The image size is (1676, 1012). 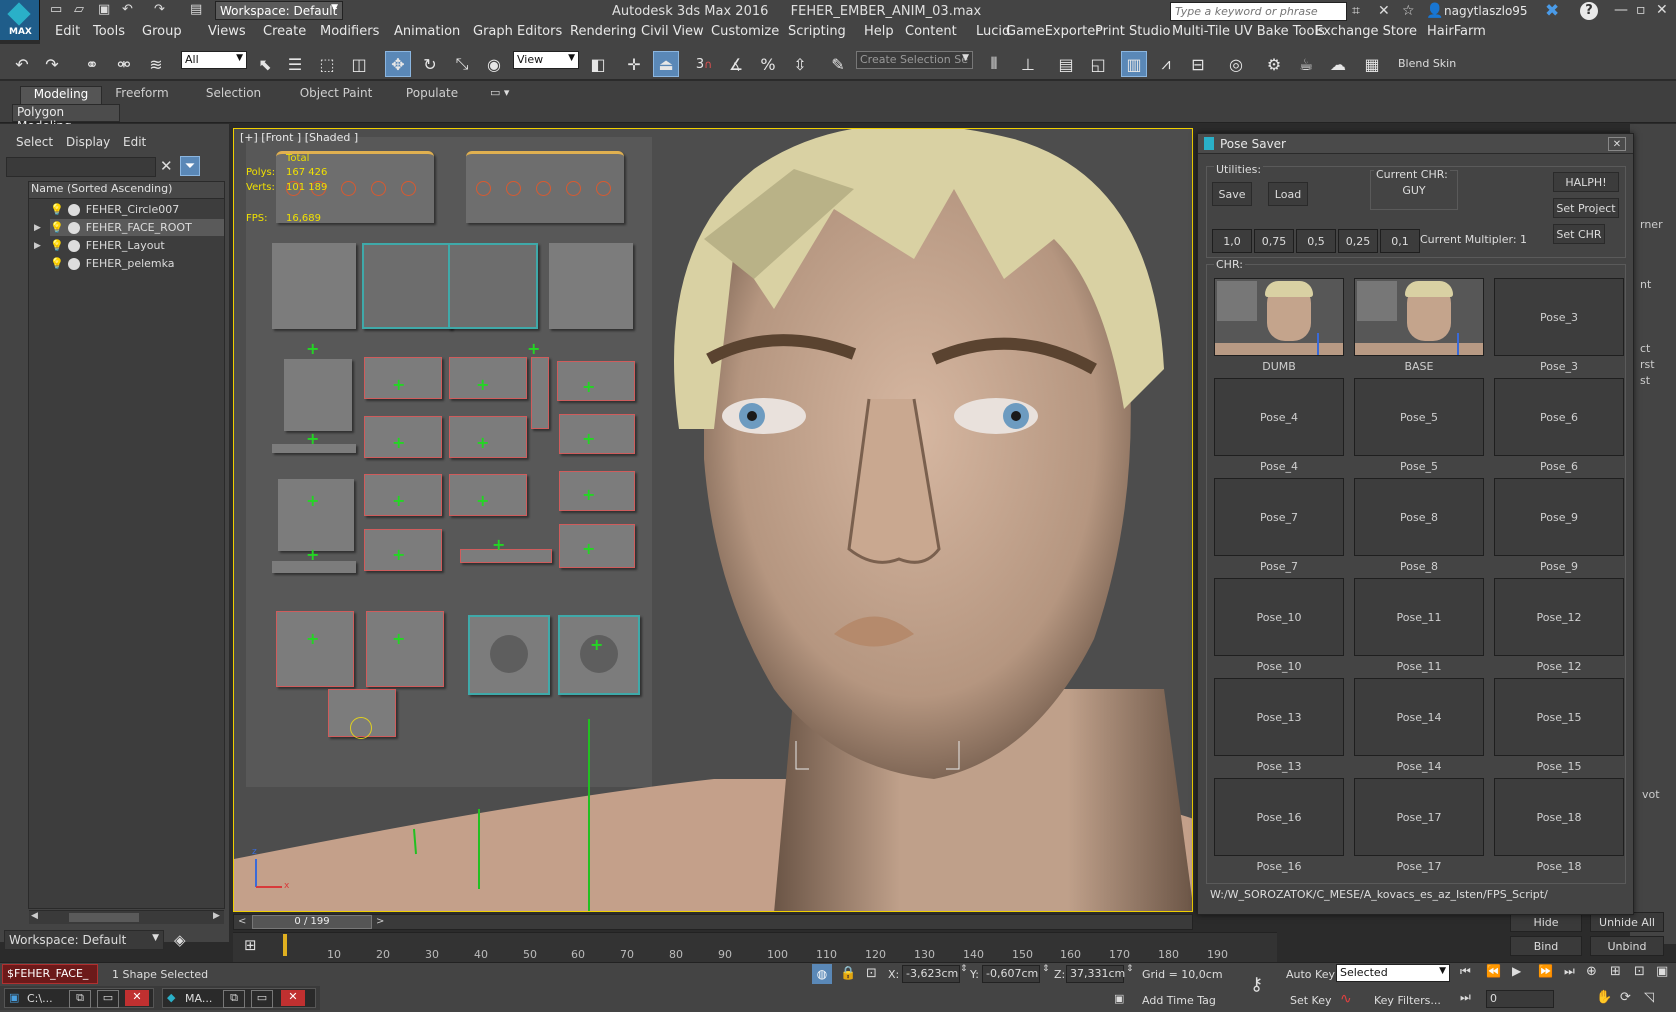 What do you see at coordinates (598, 64) in the screenshot?
I see `pivot-center-icon: ◧` at bounding box center [598, 64].